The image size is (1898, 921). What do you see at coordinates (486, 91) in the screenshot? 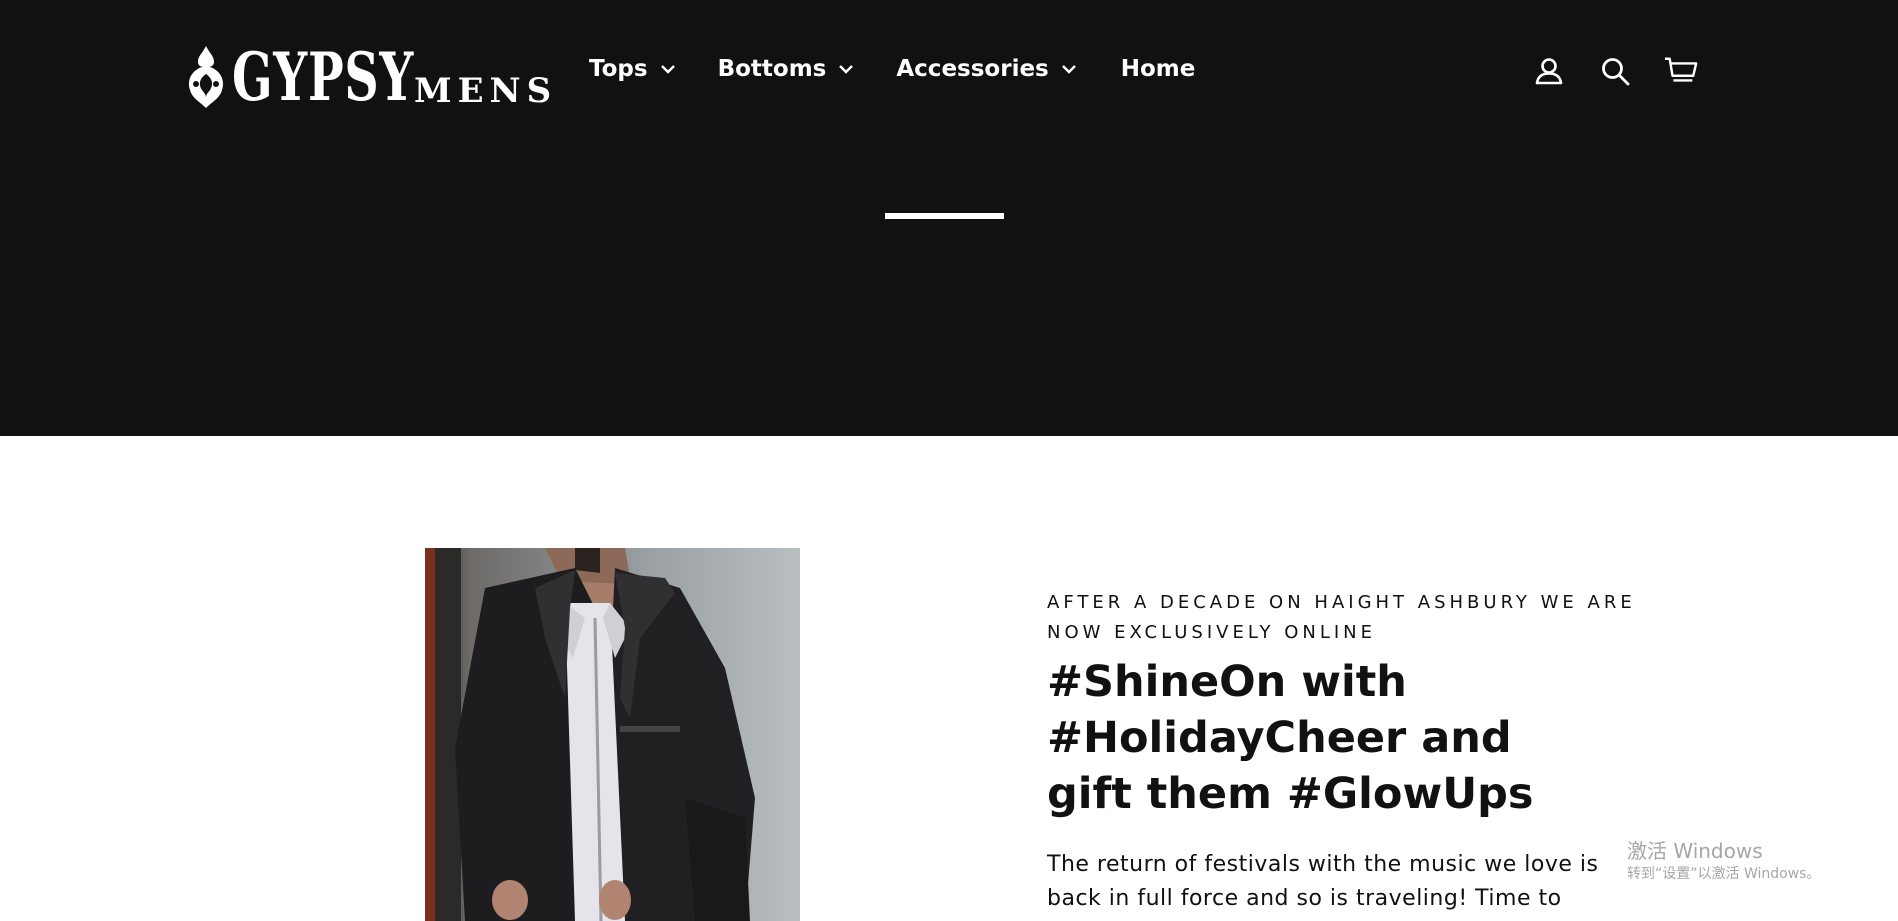
I see `logo-subtext: MENS` at bounding box center [486, 91].